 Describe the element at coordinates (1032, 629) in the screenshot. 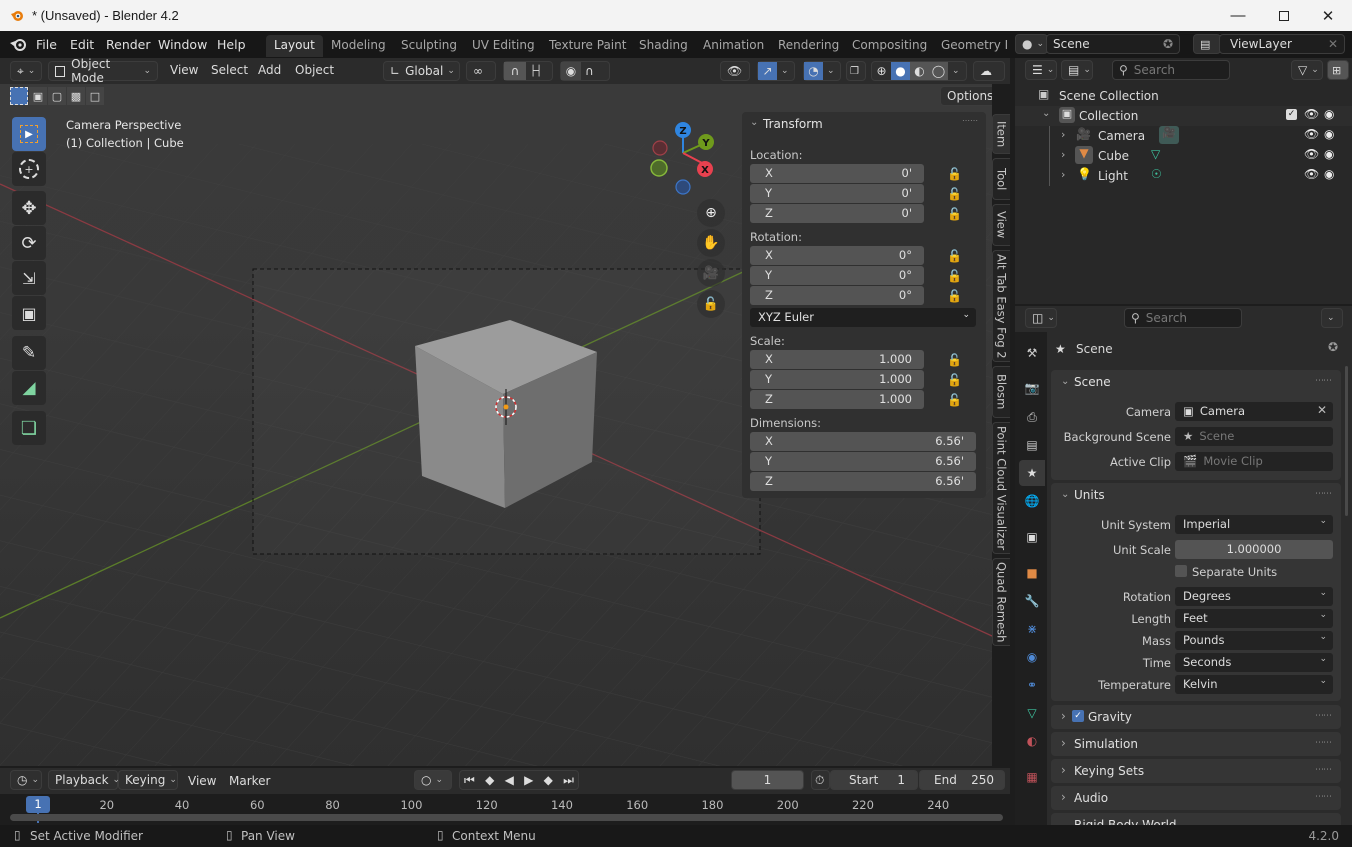

I see `props-tab-particles: ⋇` at that location.